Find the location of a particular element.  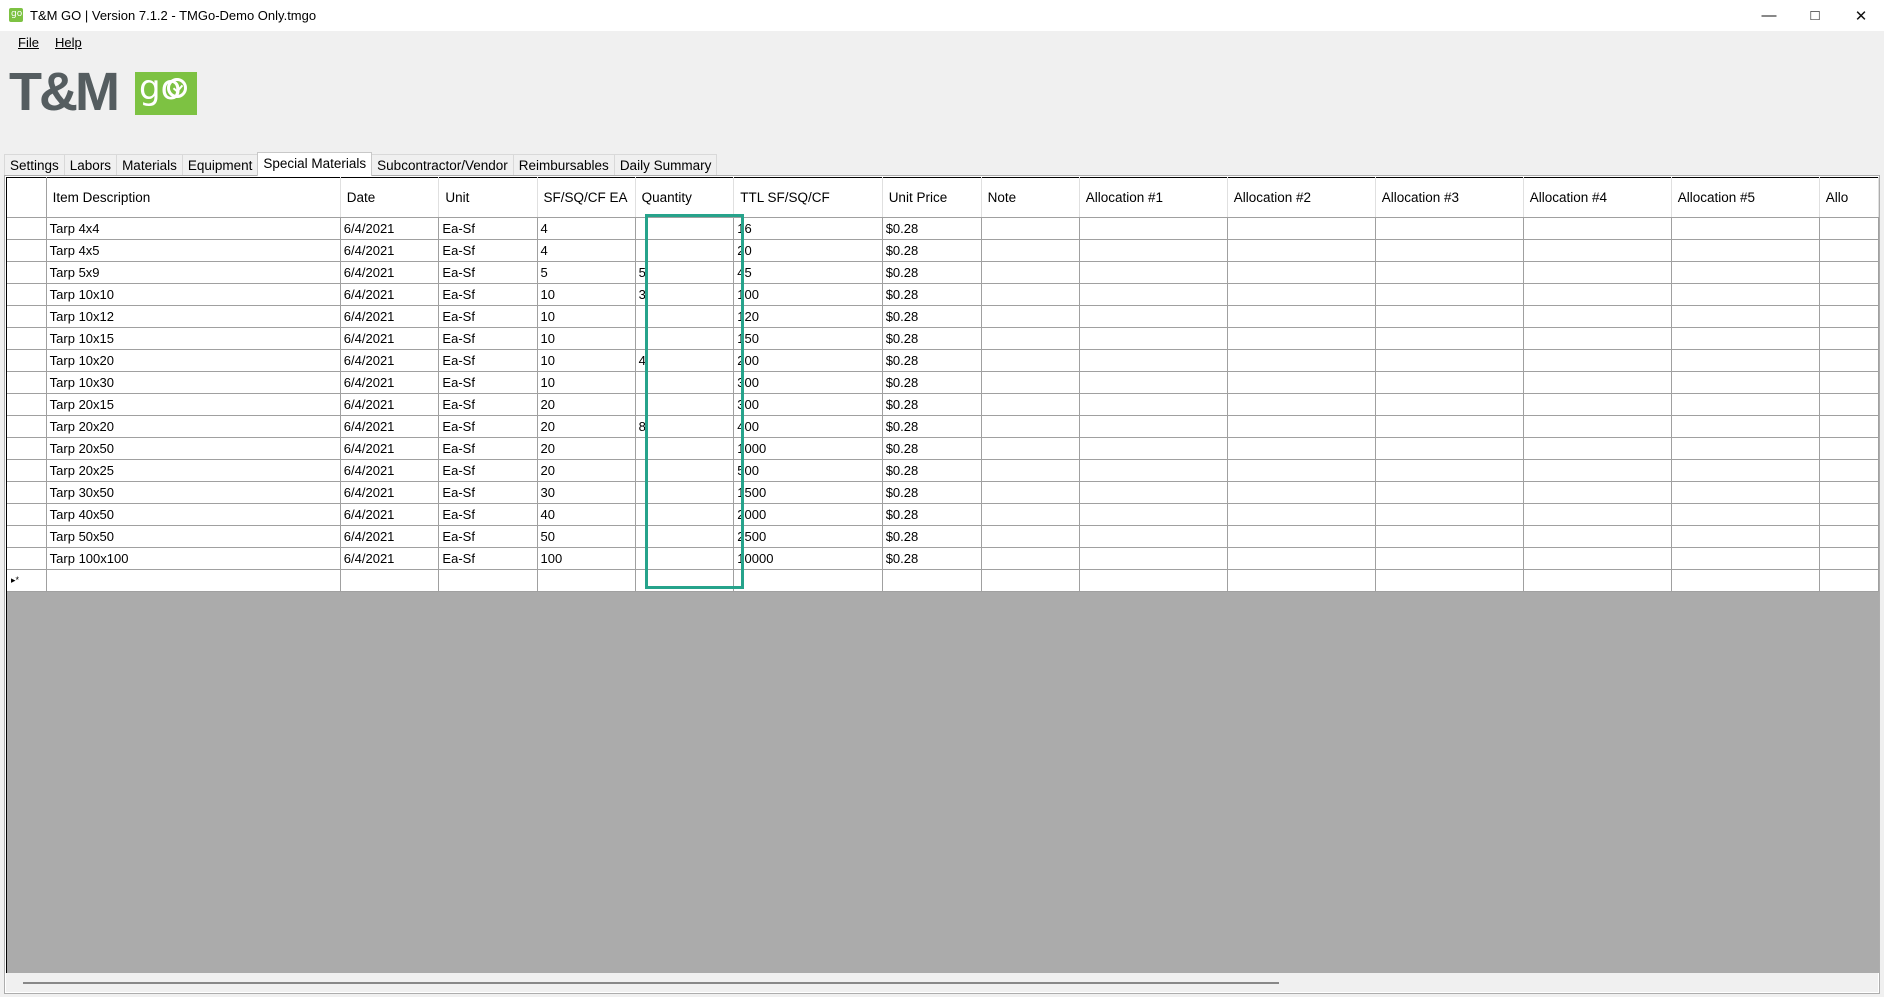

grid-cell: Tarp 10x30 is located at coordinates (193, 382).